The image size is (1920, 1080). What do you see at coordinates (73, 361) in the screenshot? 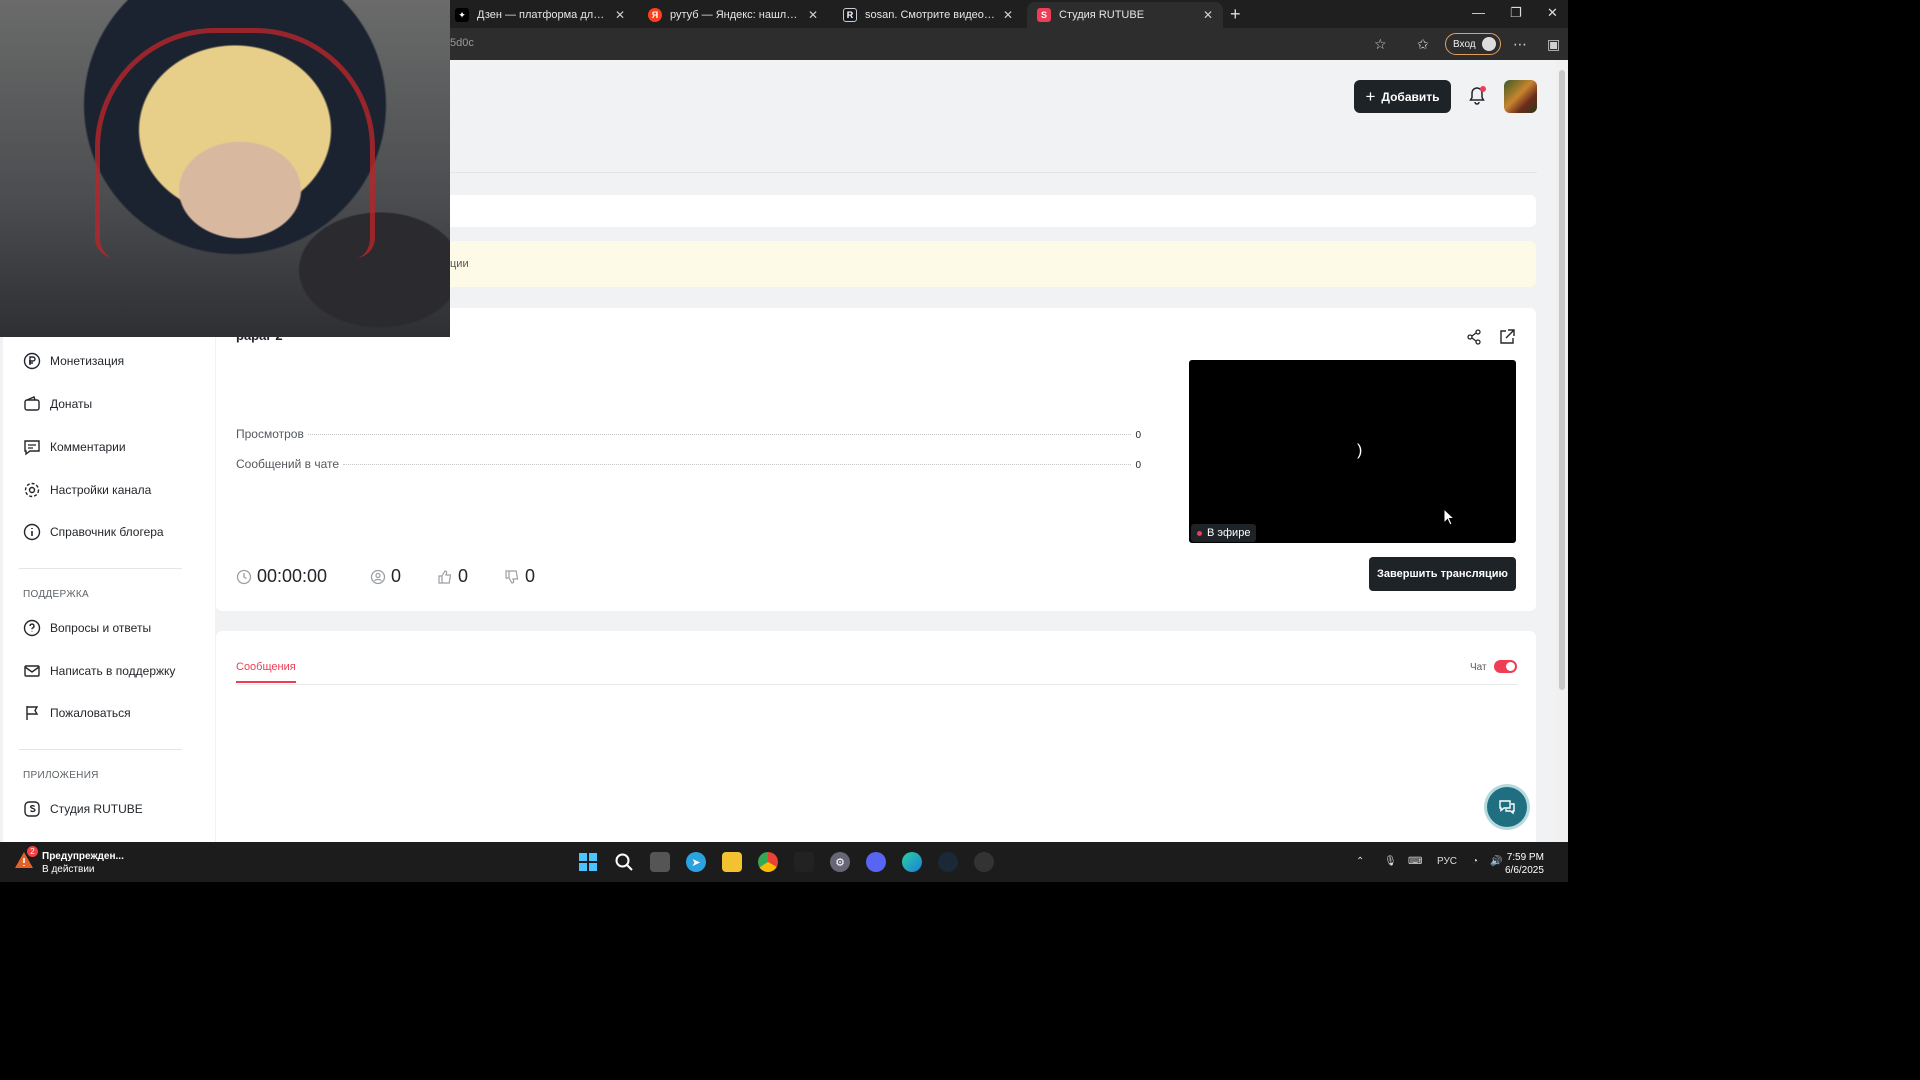
I see `sidebar-item-monetization: Монетизация` at bounding box center [73, 361].